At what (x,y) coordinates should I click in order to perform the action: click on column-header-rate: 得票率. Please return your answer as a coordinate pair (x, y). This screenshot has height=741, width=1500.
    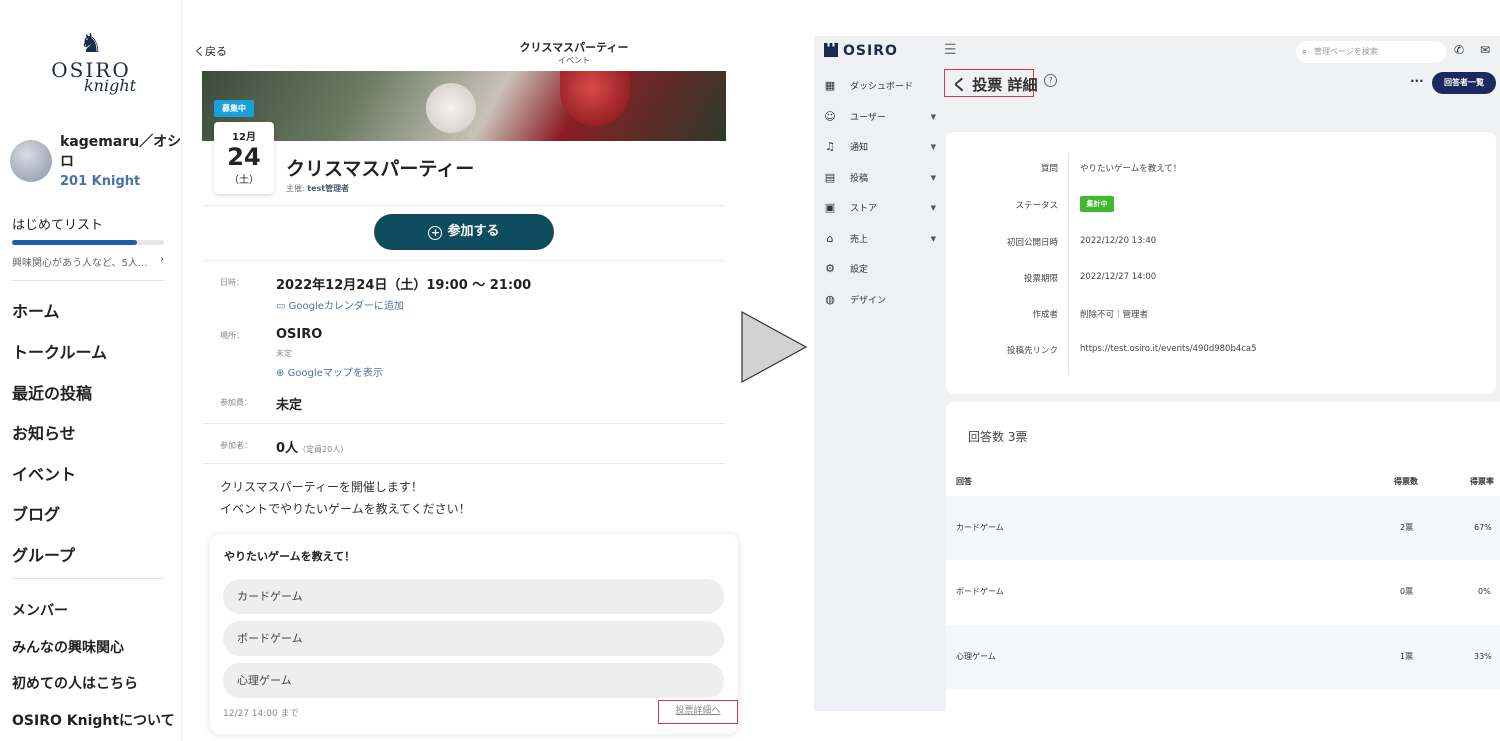
    Looking at the image, I should click on (1482, 481).